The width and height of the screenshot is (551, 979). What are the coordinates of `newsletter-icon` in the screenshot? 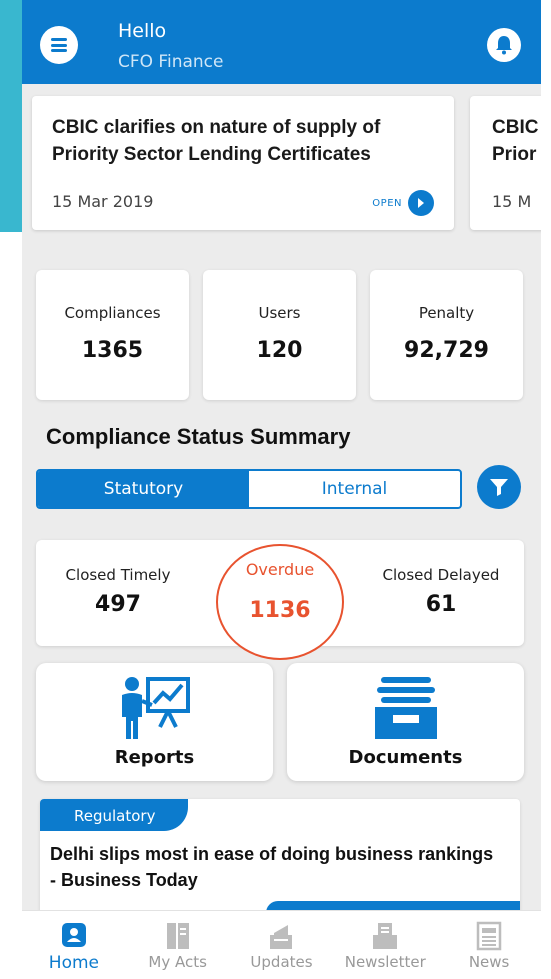 It's located at (385, 936).